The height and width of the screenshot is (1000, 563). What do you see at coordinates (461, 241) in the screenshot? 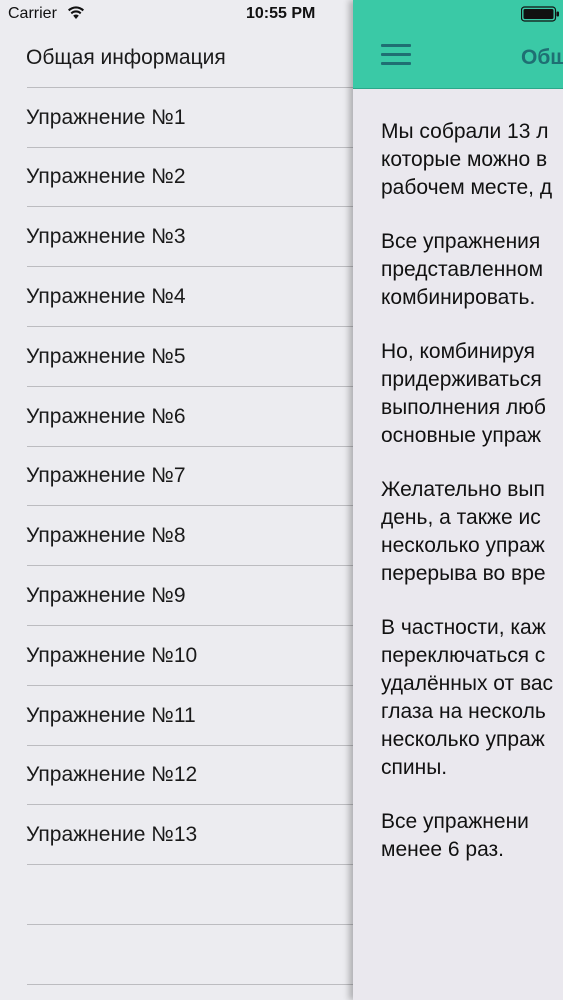
I see `text-line: Все упражнения` at bounding box center [461, 241].